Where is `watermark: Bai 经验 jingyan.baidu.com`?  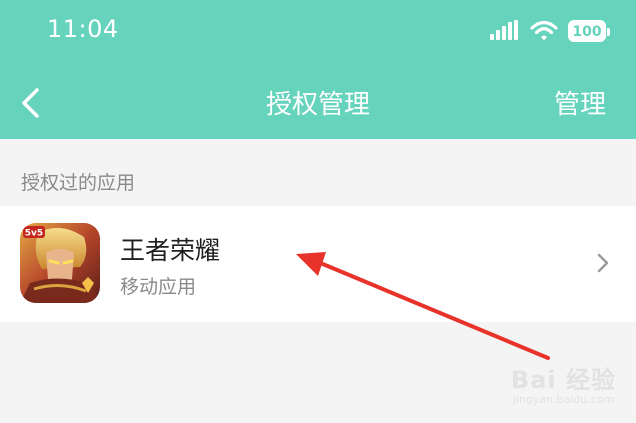
watermark: Bai 经验 jingyan.baidu.com is located at coordinates (563, 383).